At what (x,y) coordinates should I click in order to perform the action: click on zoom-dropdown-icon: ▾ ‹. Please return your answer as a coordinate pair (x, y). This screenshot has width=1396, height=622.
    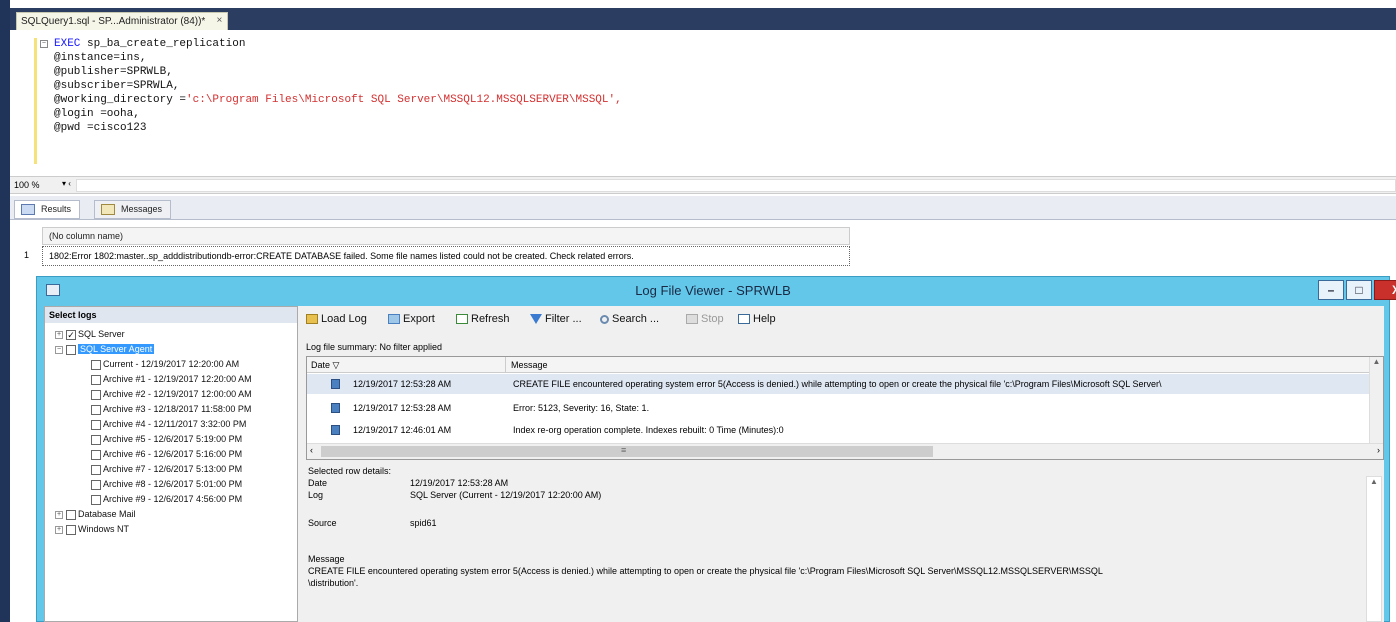
    Looking at the image, I should click on (67, 185).